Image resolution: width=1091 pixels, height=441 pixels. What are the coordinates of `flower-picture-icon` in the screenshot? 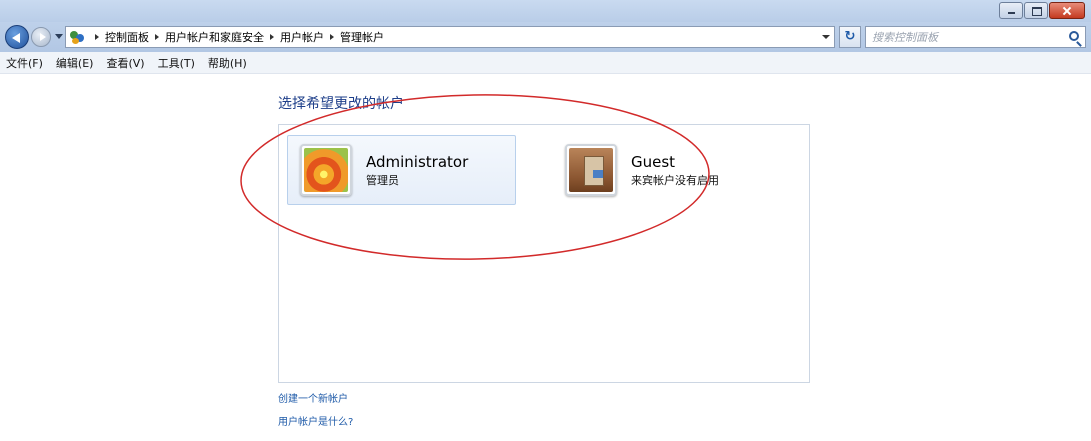 It's located at (326, 170).